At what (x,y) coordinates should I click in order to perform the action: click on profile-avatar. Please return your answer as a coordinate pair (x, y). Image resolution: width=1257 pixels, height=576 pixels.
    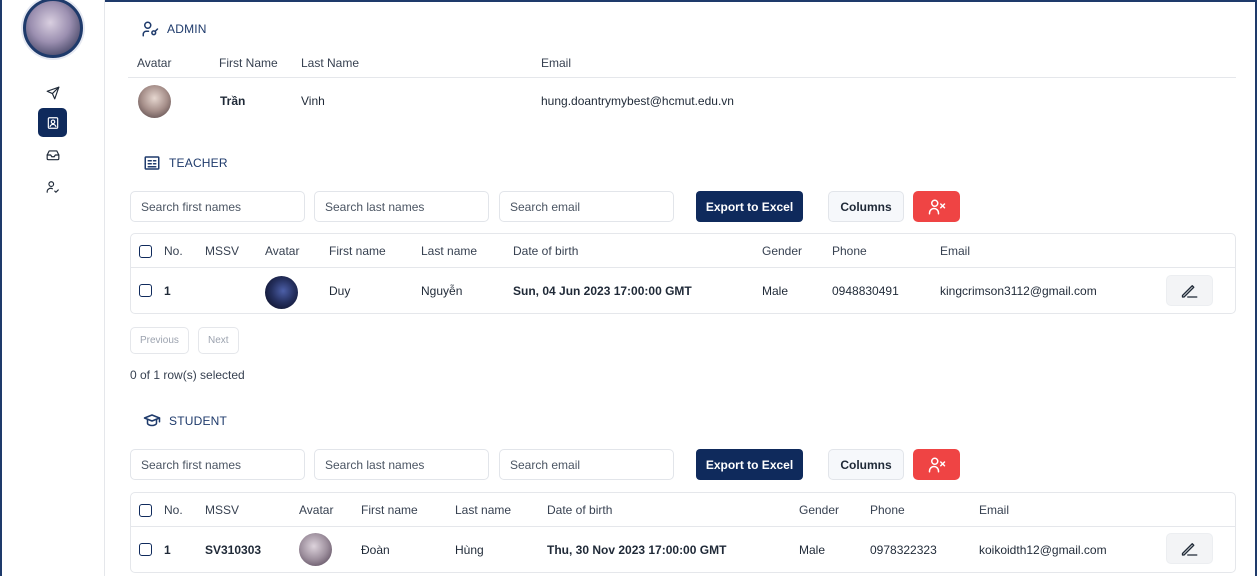
    Looking at the image, I should click on (53, 29).